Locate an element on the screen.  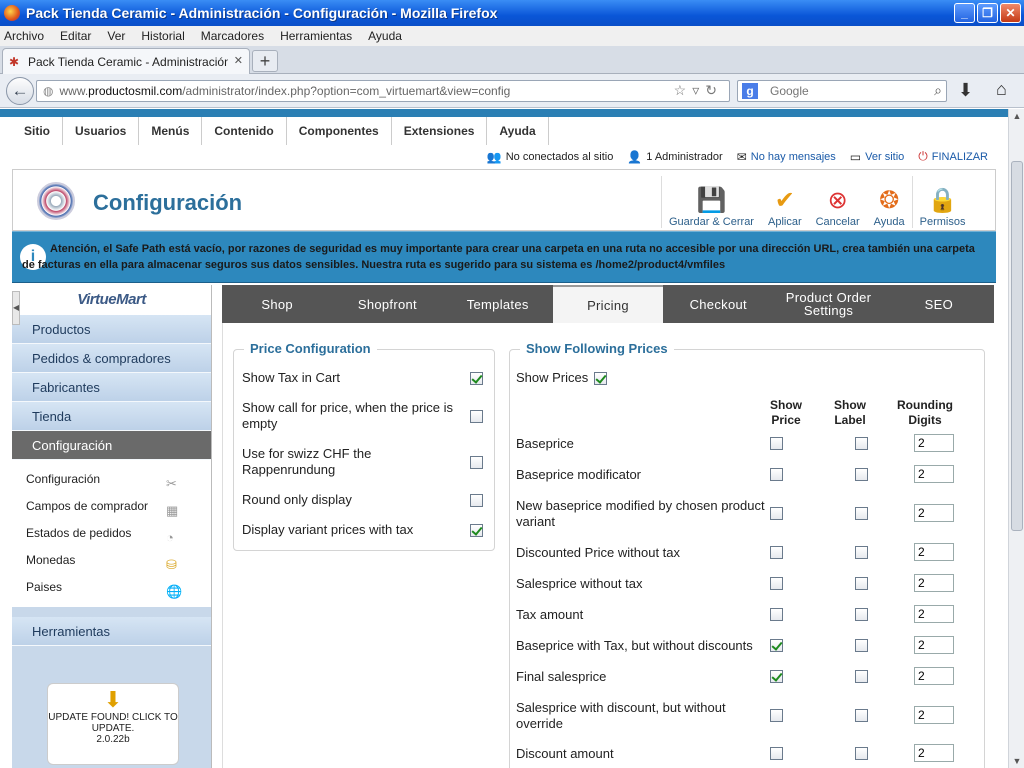
tab-seo: SEO is located at coordinates (939, 304).